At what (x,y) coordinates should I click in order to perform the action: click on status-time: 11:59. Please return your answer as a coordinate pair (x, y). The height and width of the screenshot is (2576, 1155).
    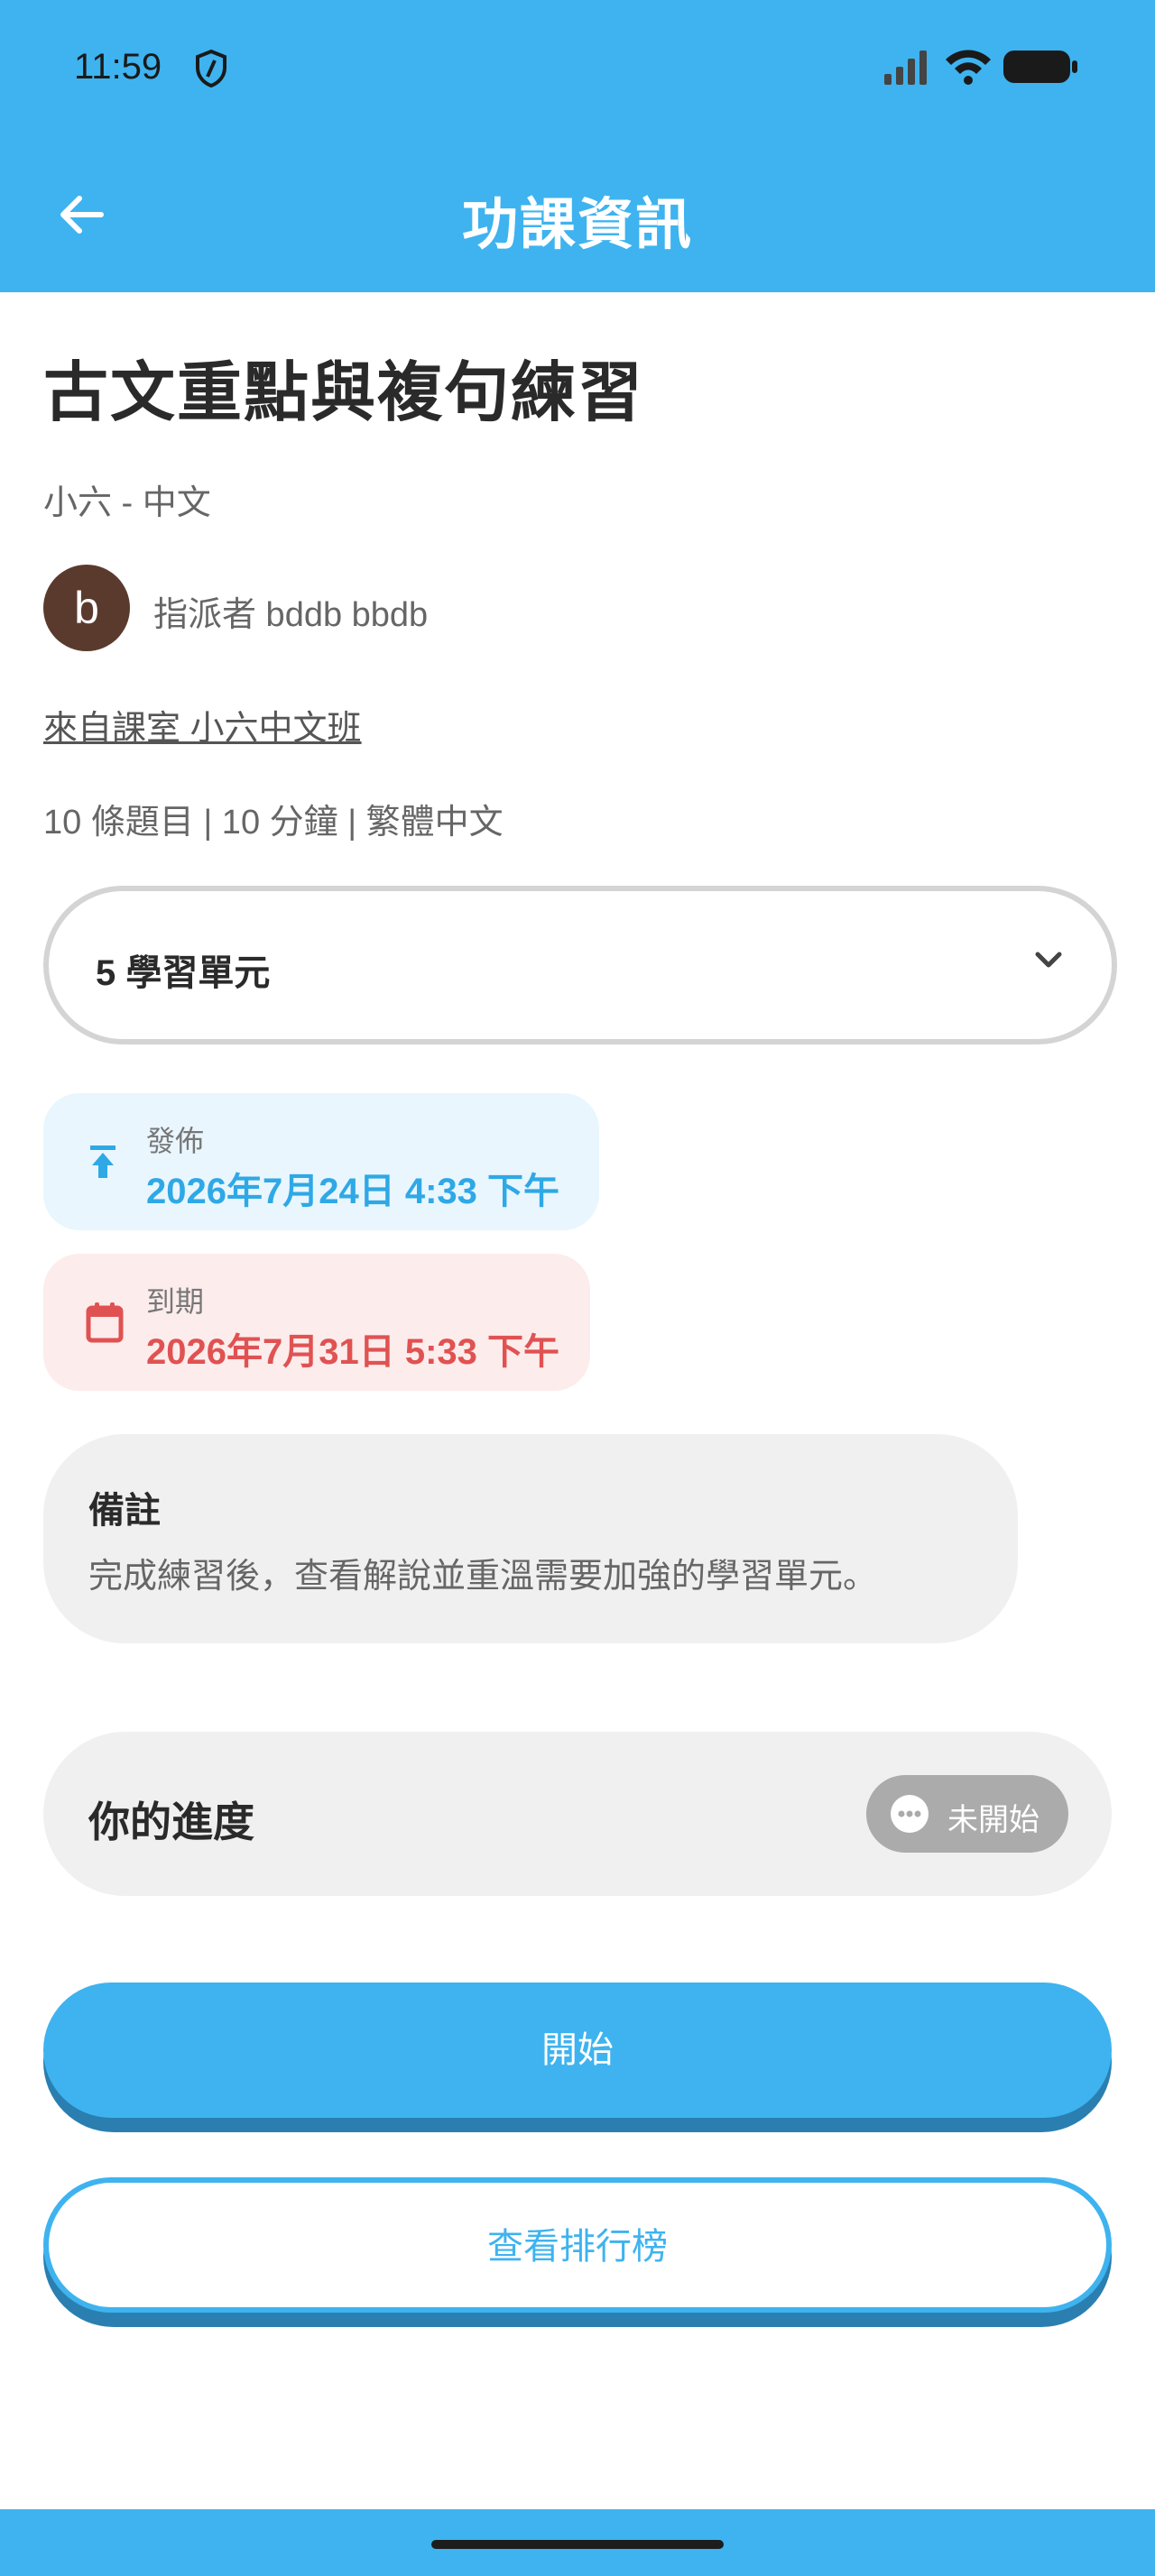
    Looking at the image, I should click on (118, 67).